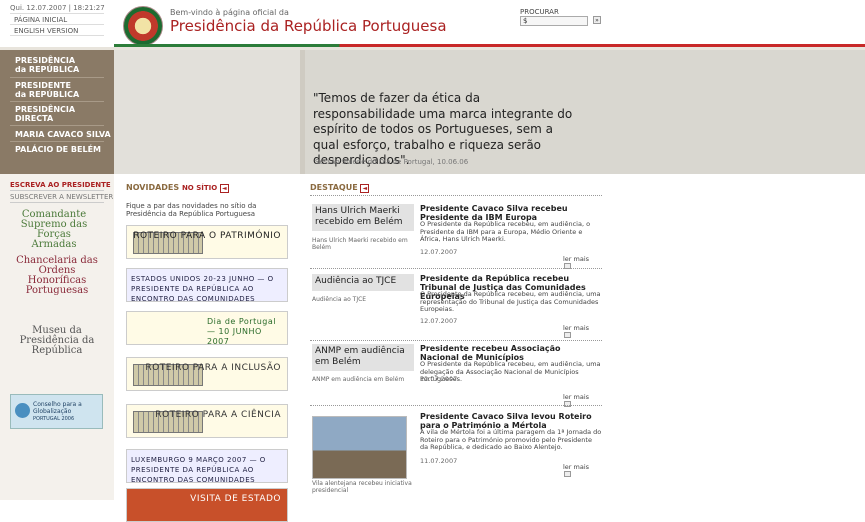 Image resolution: width=865 pixels, height=522 pixels. What do you see at coordinates (439, 461) in the screenshot?
I see `news-date: 11.07.2007` at bounding box center [439, 461].